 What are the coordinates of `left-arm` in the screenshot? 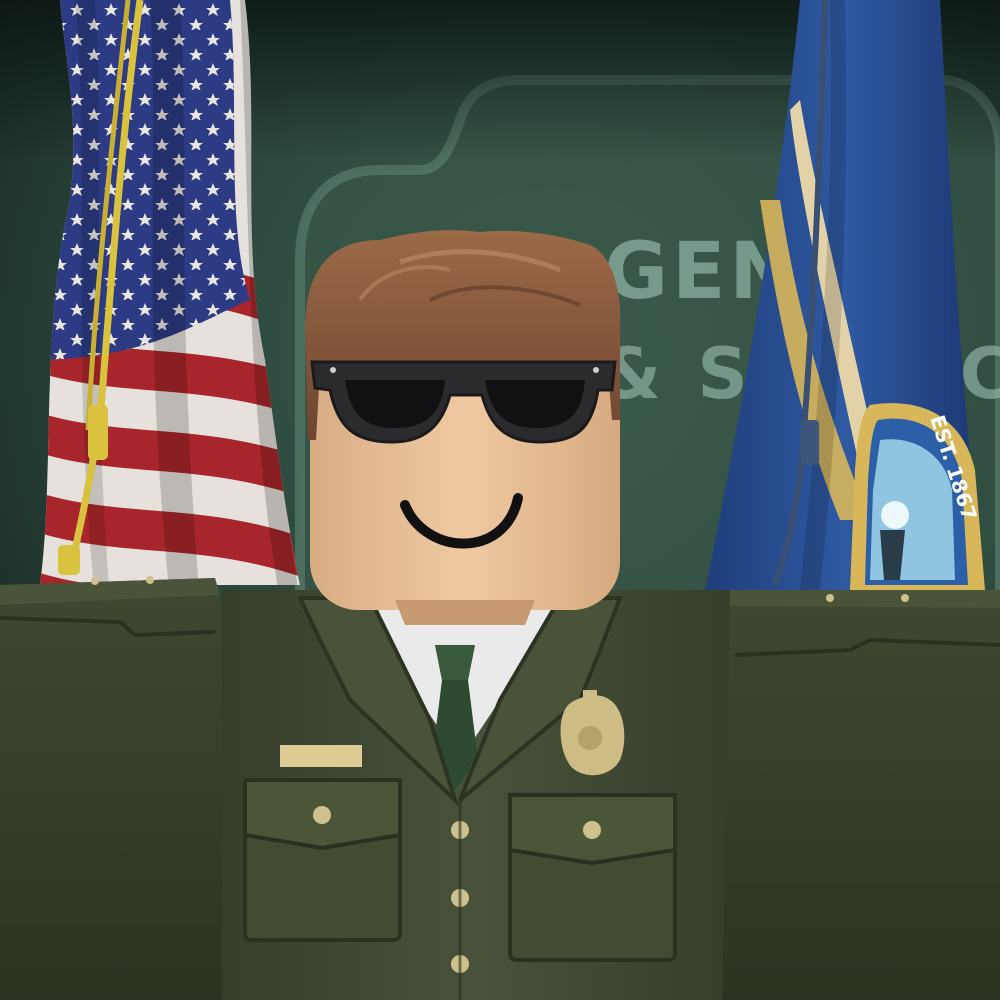 It's located at (111, 788).